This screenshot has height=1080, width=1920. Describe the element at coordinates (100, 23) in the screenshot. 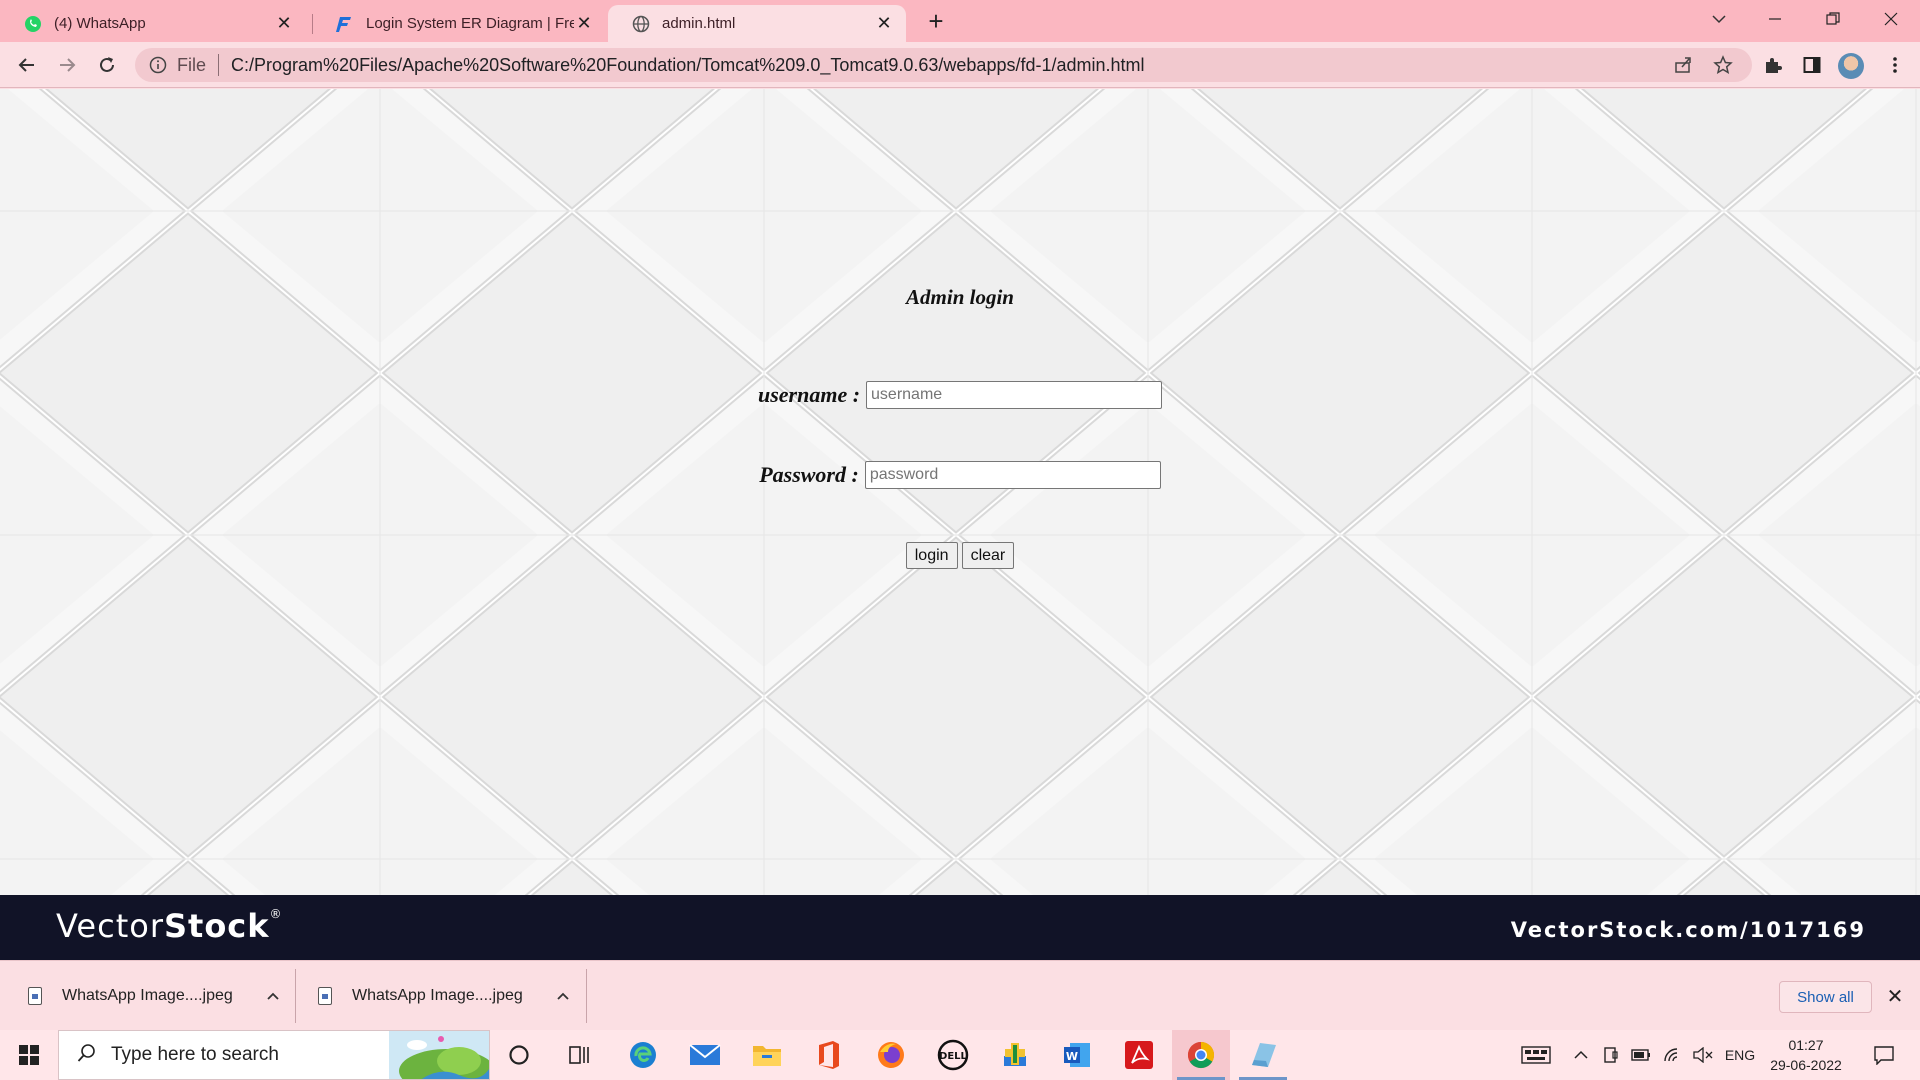

I see `tab-title: (4) WhatsApp` at that location.